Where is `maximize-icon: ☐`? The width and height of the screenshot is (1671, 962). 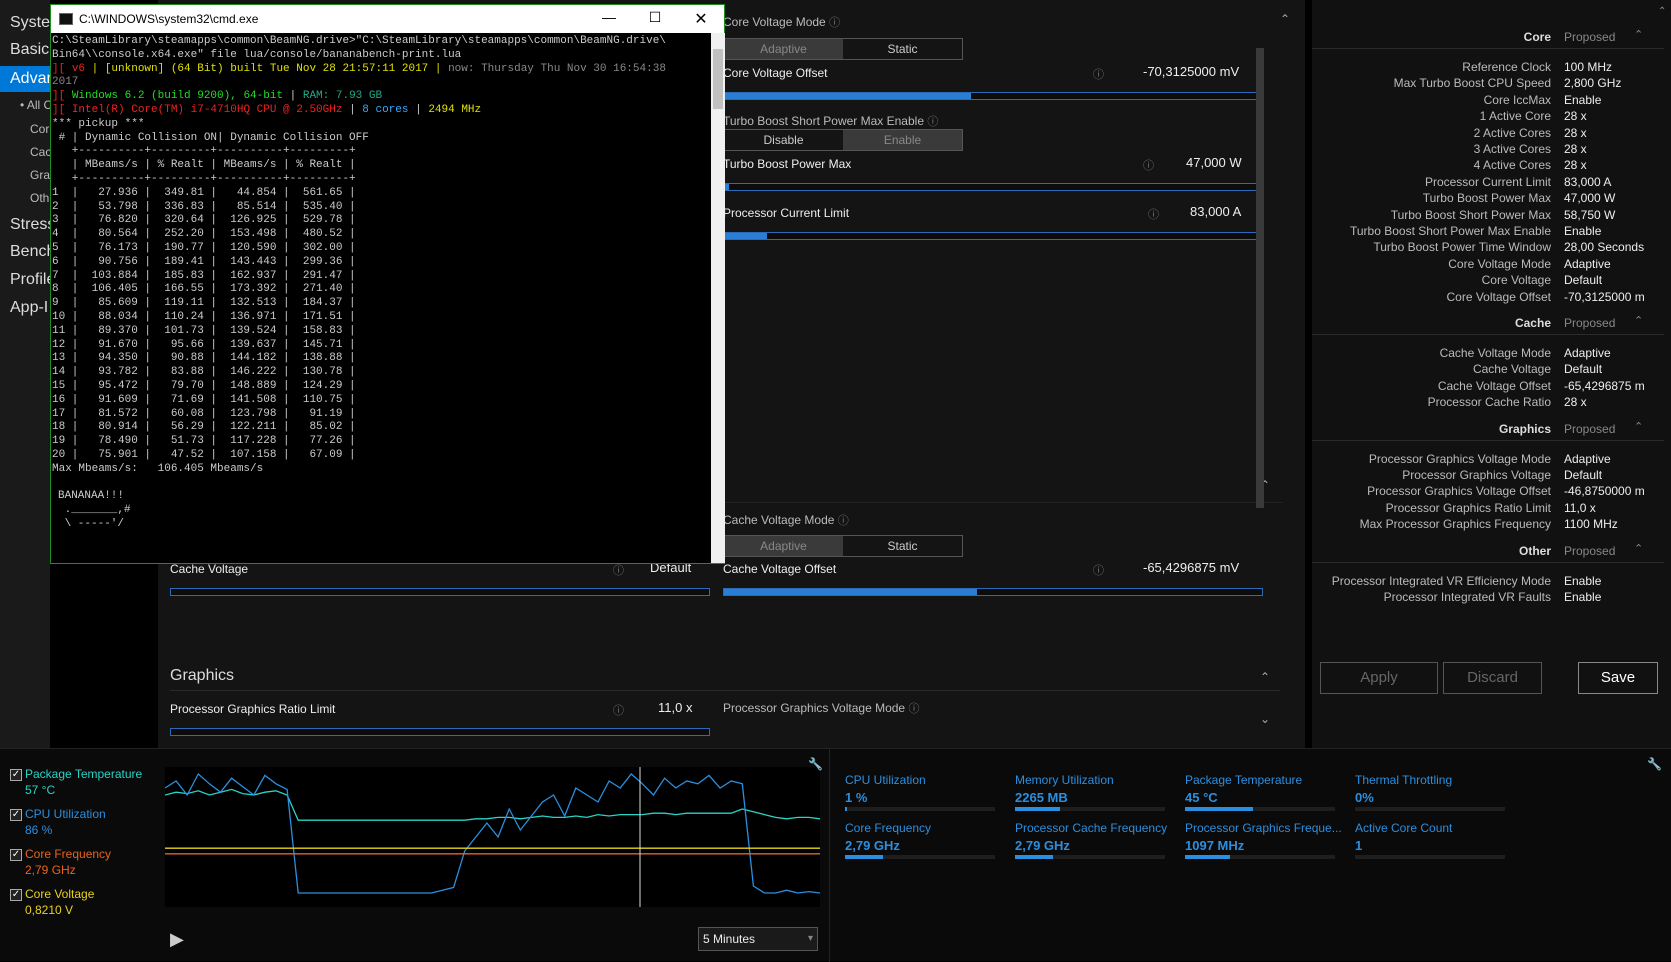
maximize-icon: ☐ is located at coordinates (655, 19).